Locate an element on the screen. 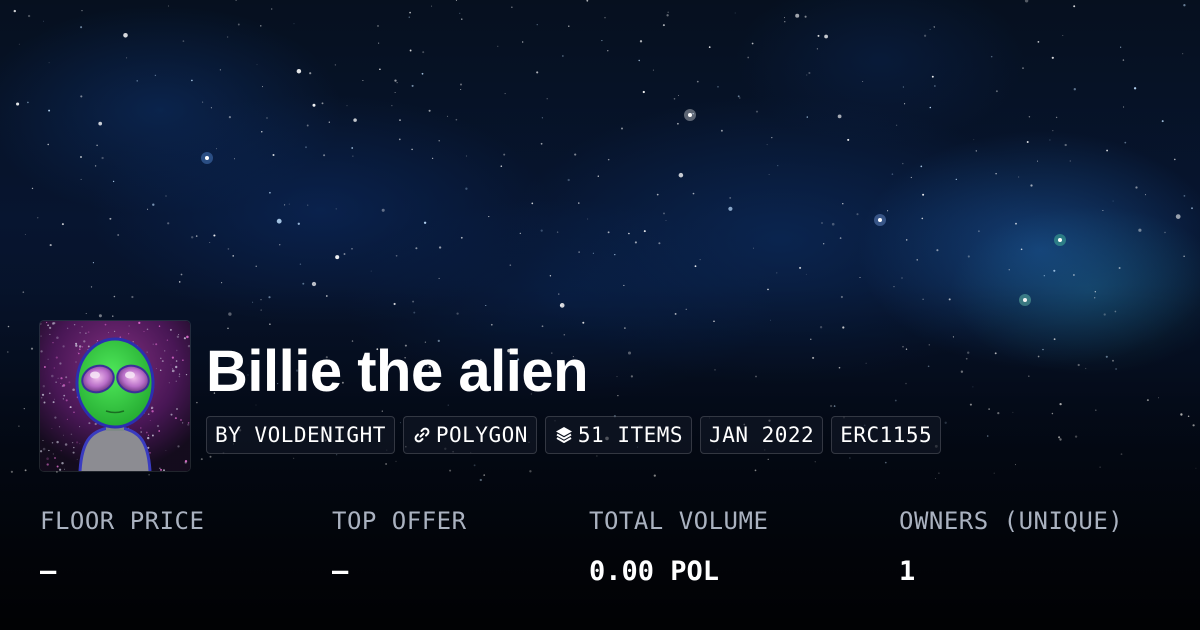 Image resolution: width=1200 pixels, height=630 pixels. alien-avatar-image is located at coordinates (115, 396).